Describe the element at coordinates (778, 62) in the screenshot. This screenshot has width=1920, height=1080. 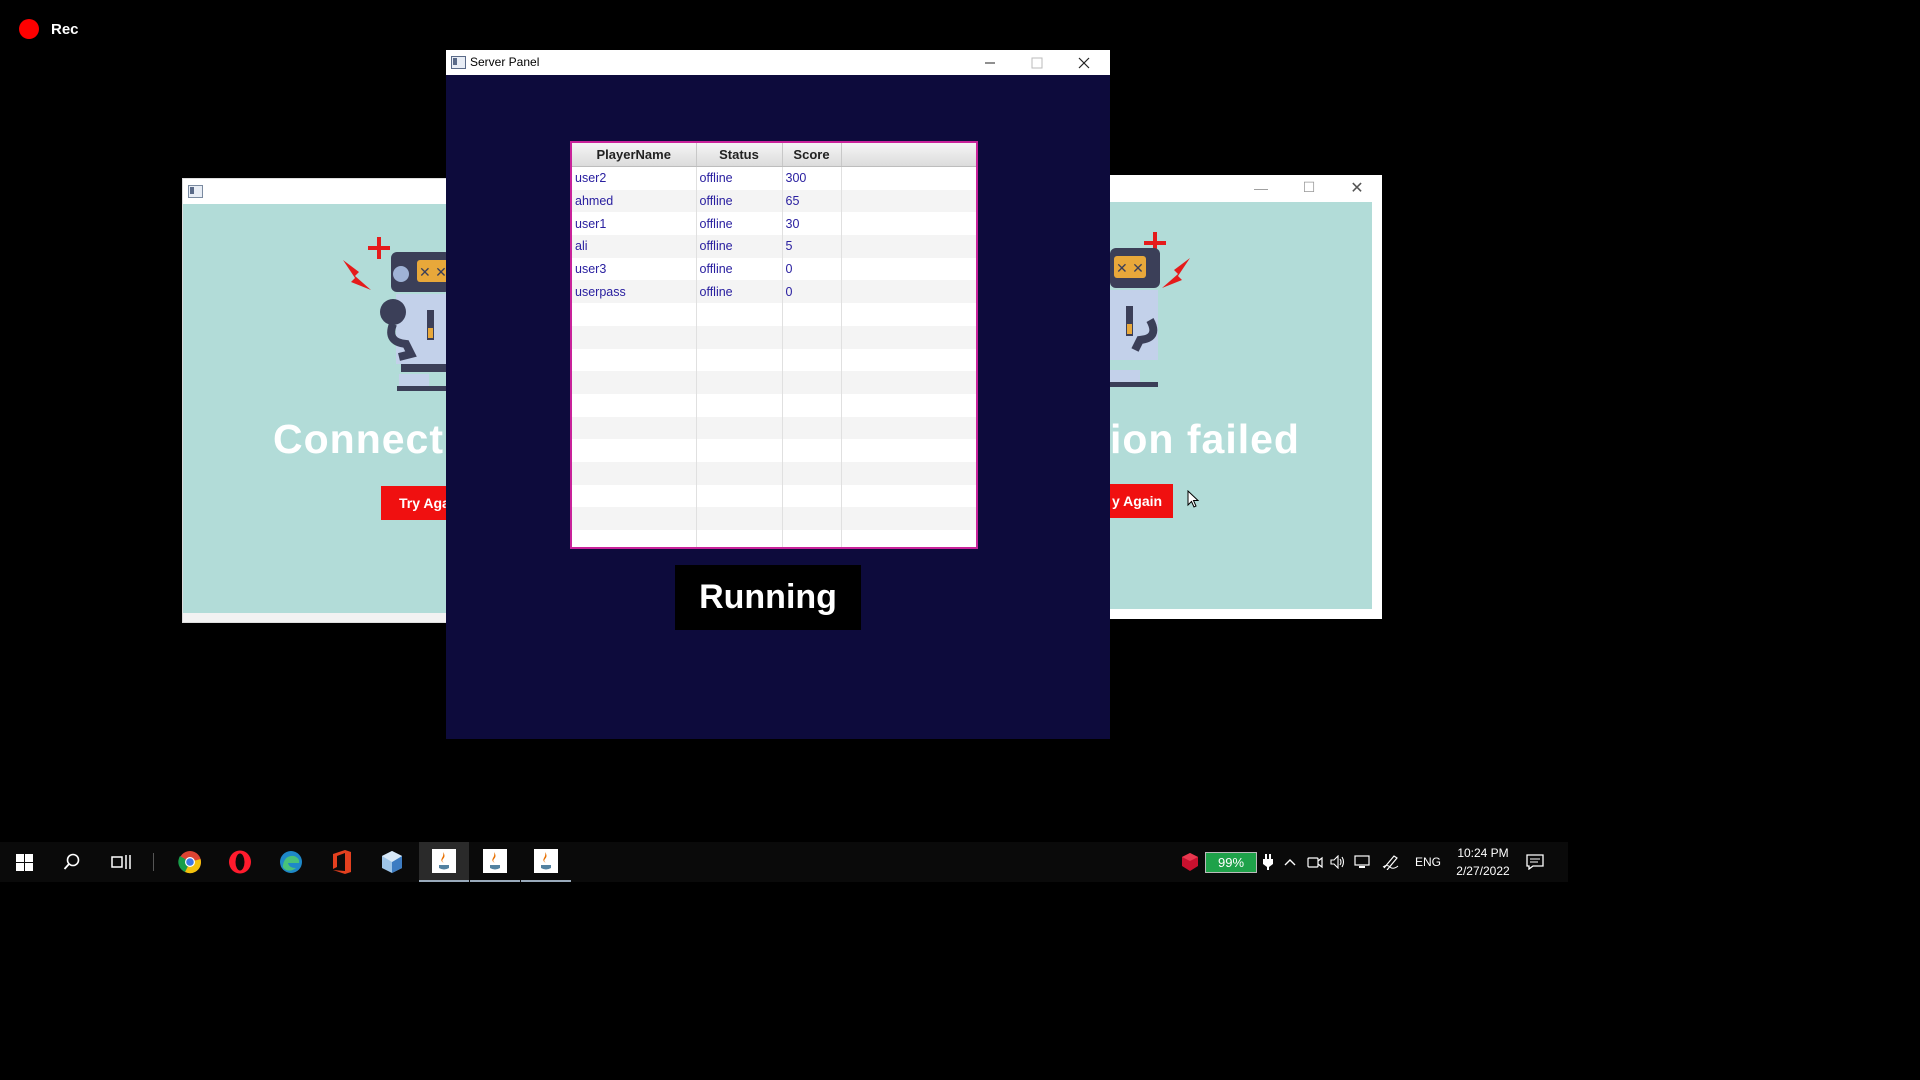
I see `server-panel-titlebar: Server Panel` at that location.